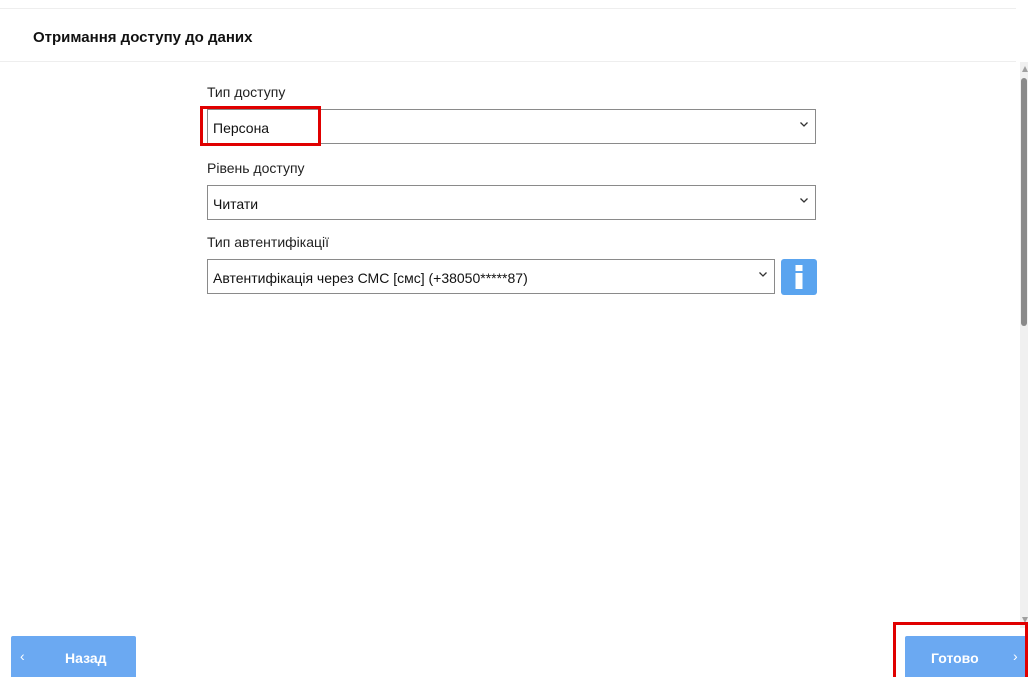  I want to click on auth-info-button, so click(799, 277).